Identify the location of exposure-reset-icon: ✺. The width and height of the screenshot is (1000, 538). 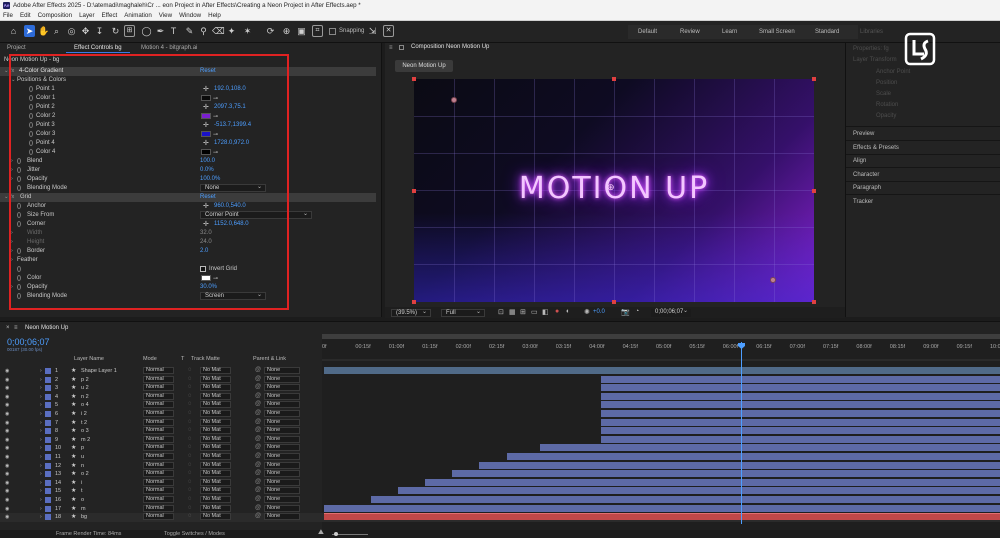
(587, 312).